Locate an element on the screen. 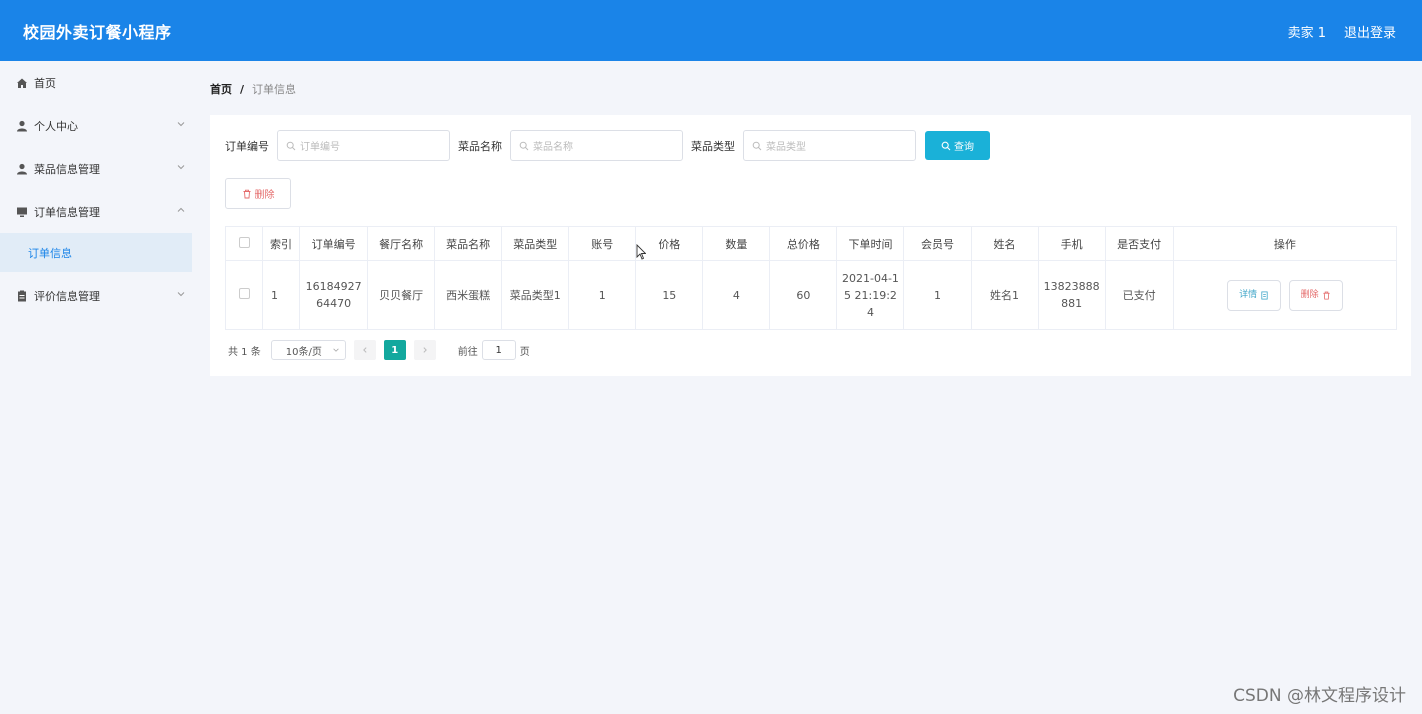 This screenshot has width=1422, height=714. top-header: 校园外卖订餐小程序 卖家 1 退出登录 is located at coordinates (711, 30).